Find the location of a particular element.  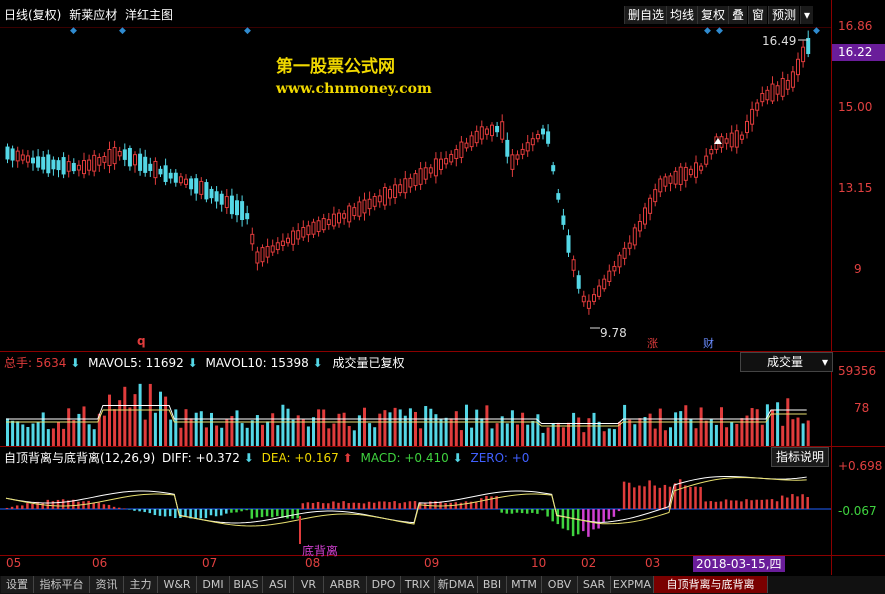

mavol5-label: MAVOL5: is located at coordinates (115, 363).